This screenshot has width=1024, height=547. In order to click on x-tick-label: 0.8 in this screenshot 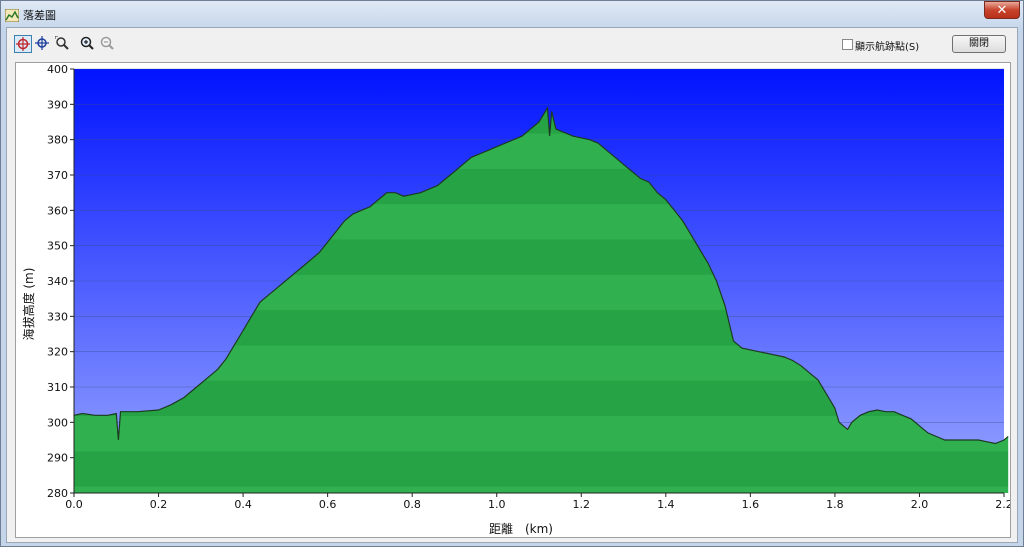, I will do `click(412, 504)`.